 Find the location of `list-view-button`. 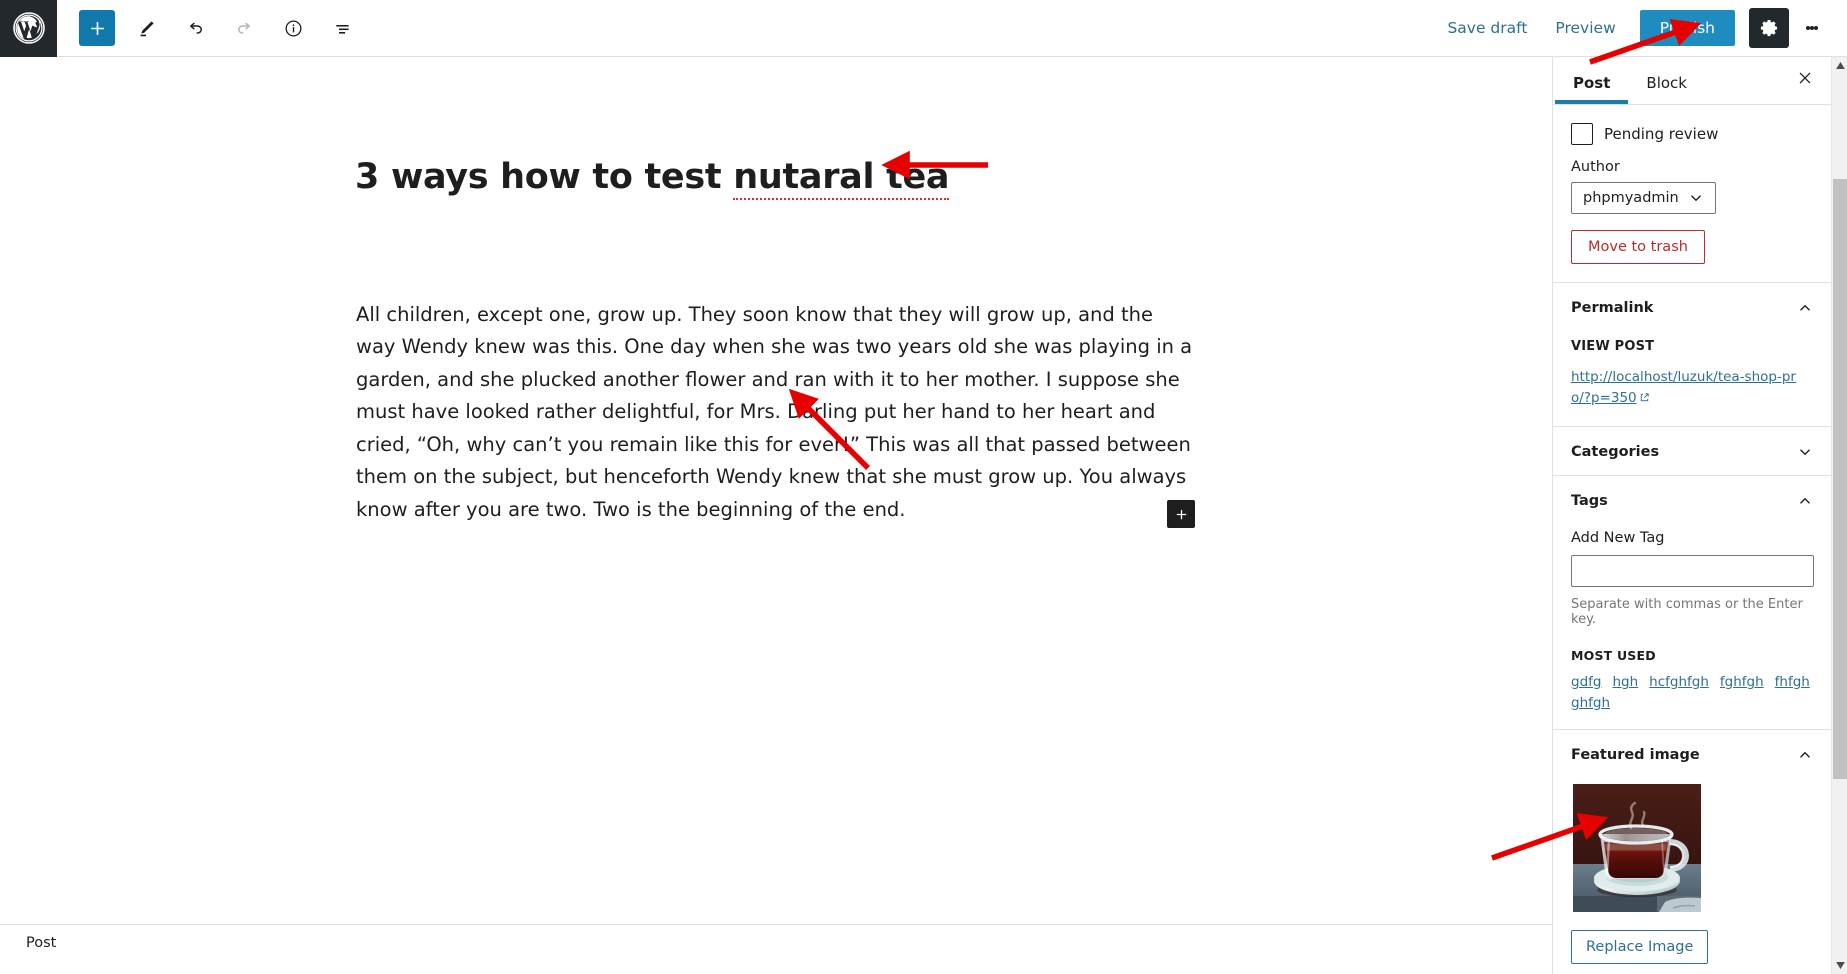

list-view-button is located at coordinates (342, 28).